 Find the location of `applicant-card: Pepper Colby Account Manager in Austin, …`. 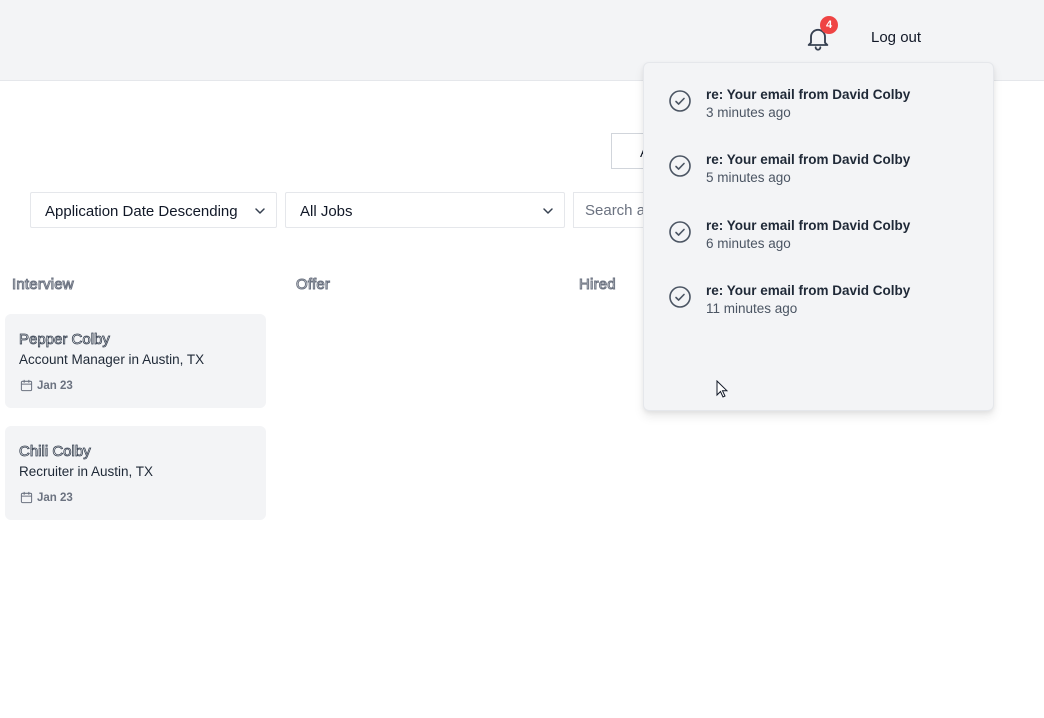

applicant-card: Pepper Colby Account Manager in Austin, … is located at coordinates (135, 361).